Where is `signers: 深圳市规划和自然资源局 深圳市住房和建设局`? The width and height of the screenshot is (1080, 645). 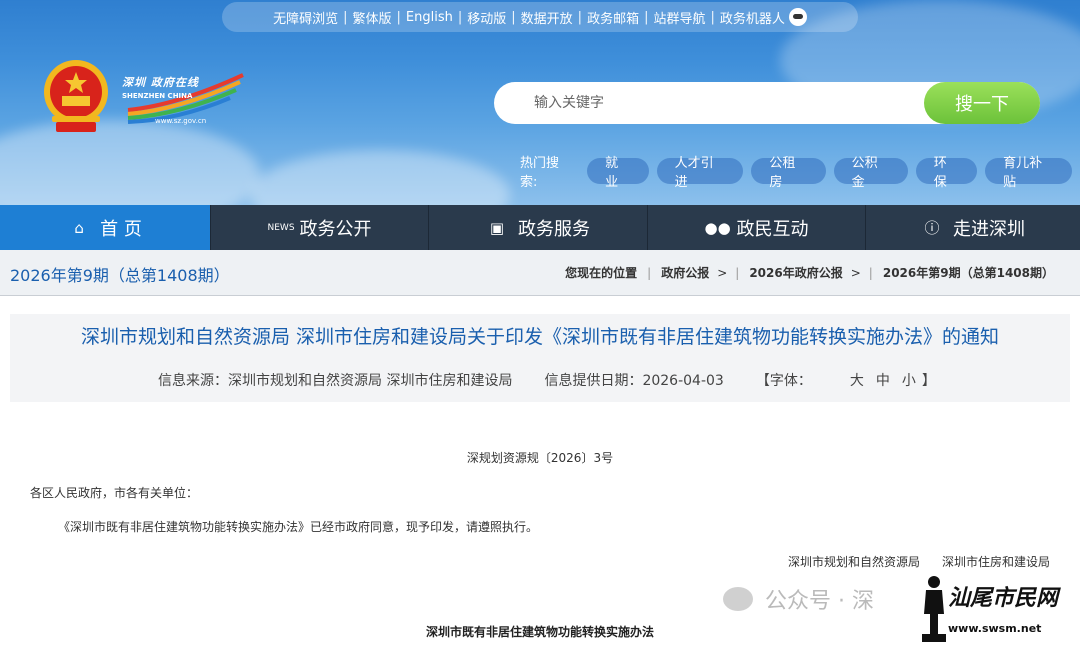 signers: 深圳市规划和自然资源局 深圳市住房和建设局 is located at coordinates (908, 561).